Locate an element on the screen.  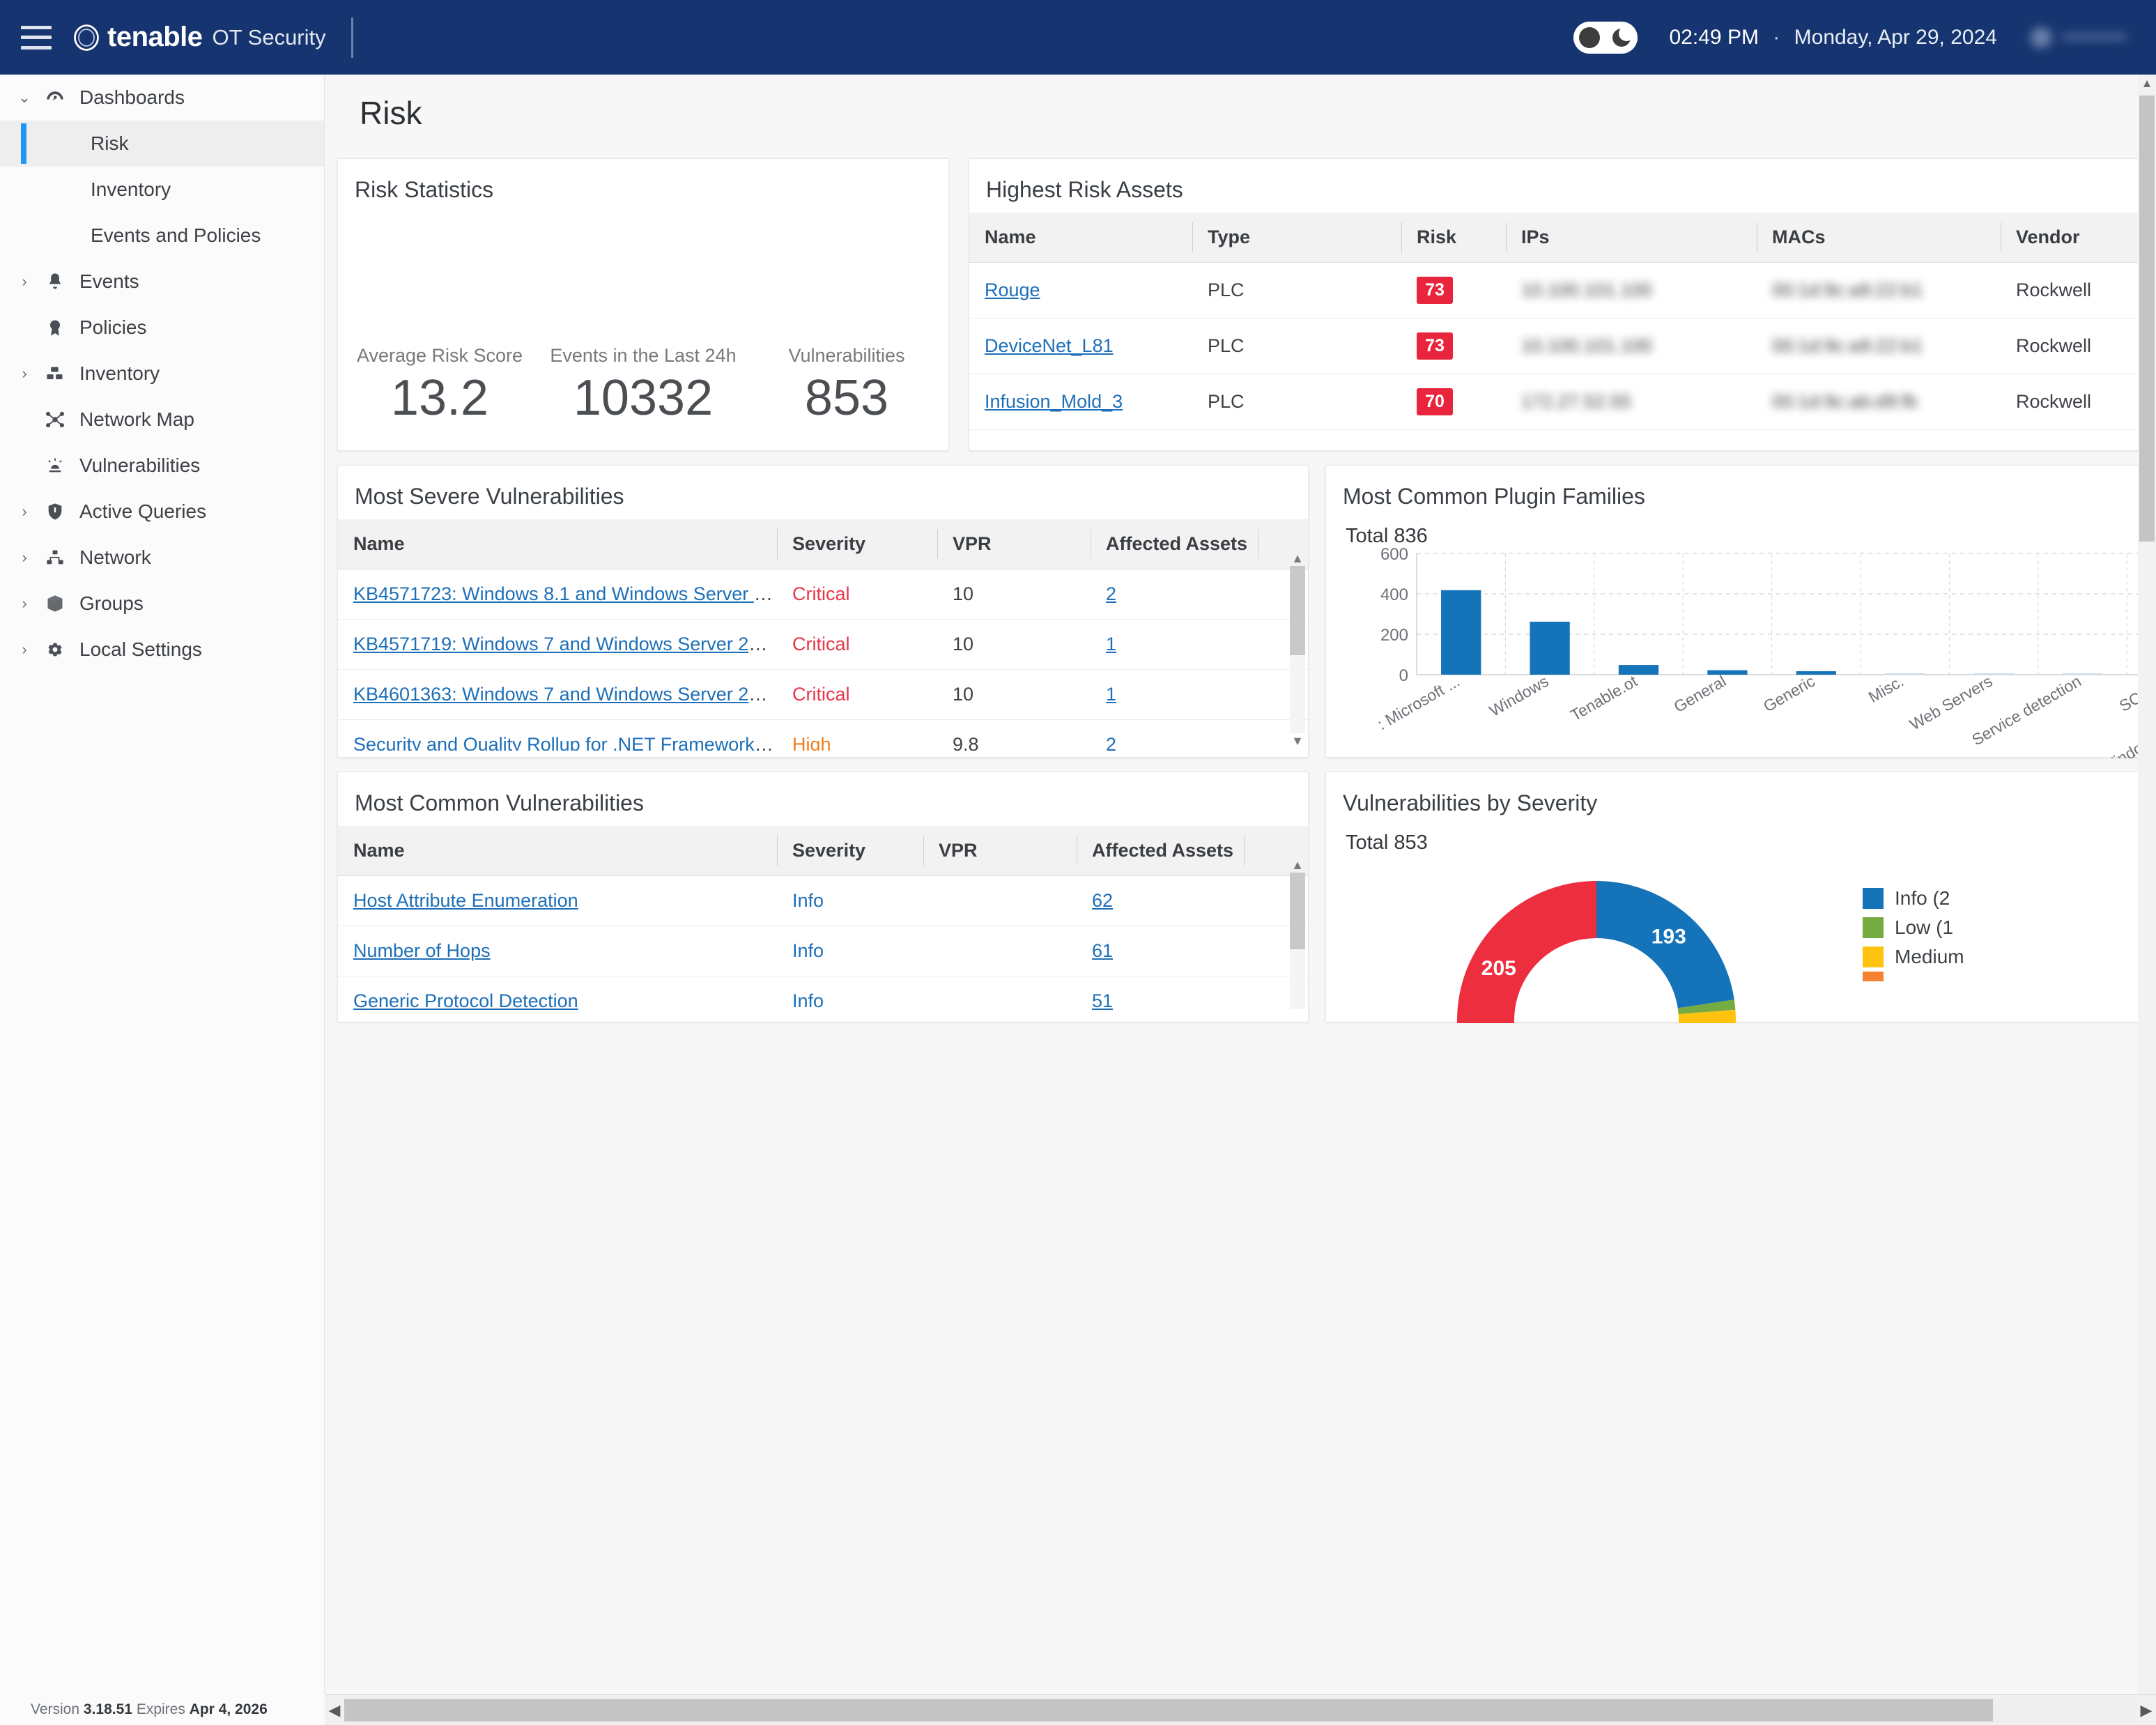
sidebar-item-events-and-policies: Events and Policies is located at coordinates (162, 236).